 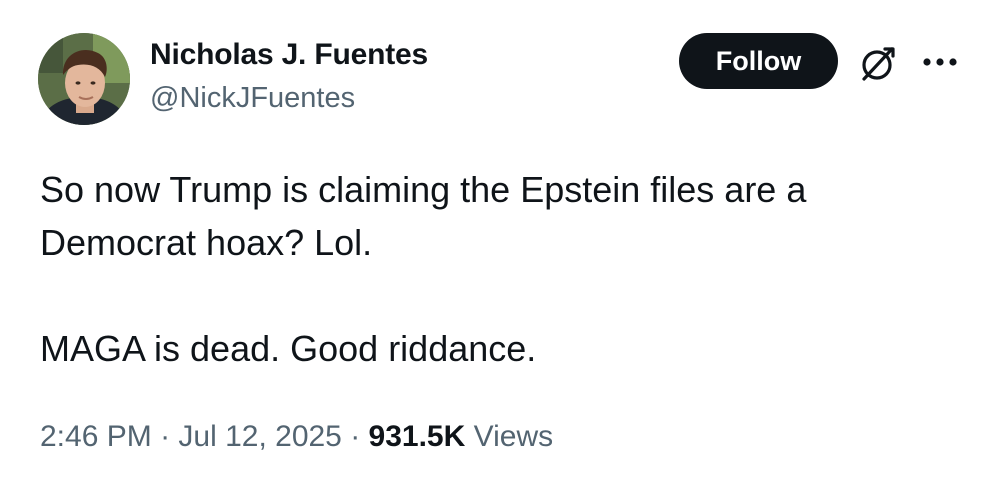 I want to click on author-handle: @NickJFuentes, so click(x=252, y=98).